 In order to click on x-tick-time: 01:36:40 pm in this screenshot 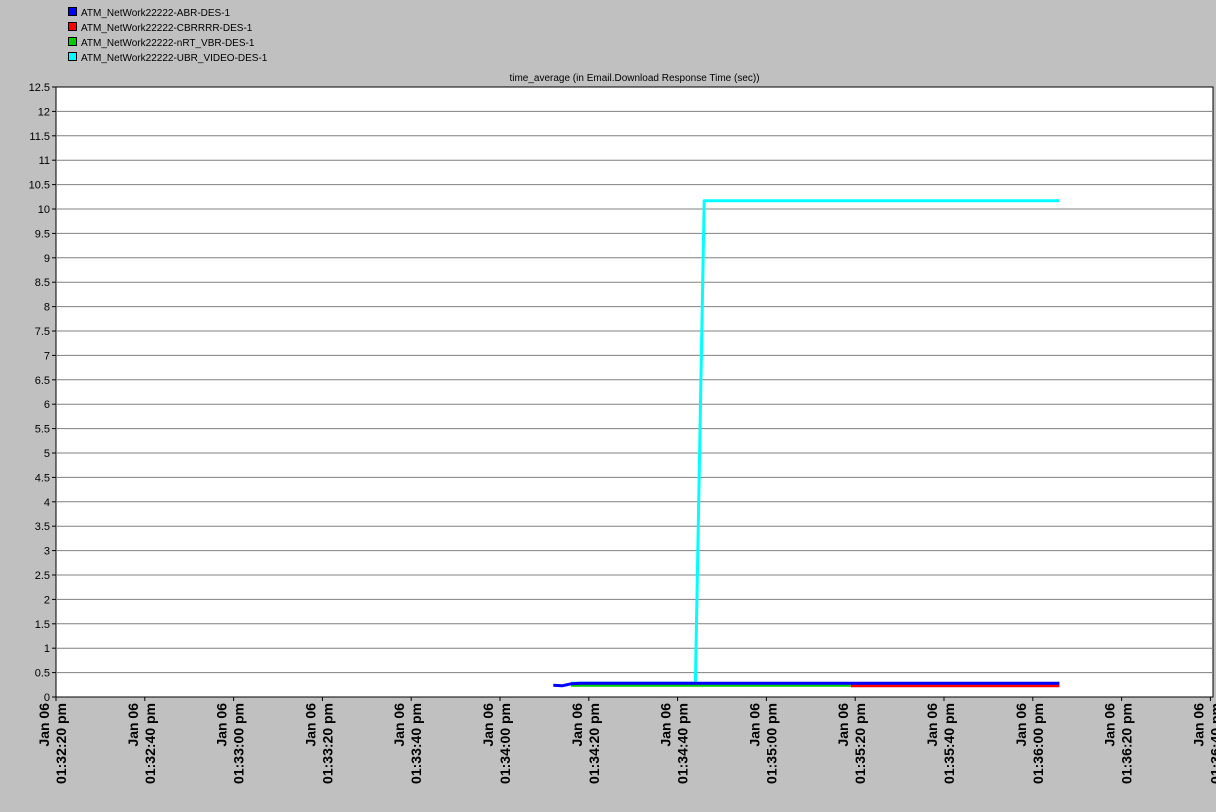, I will do `click(1211, 743)`.